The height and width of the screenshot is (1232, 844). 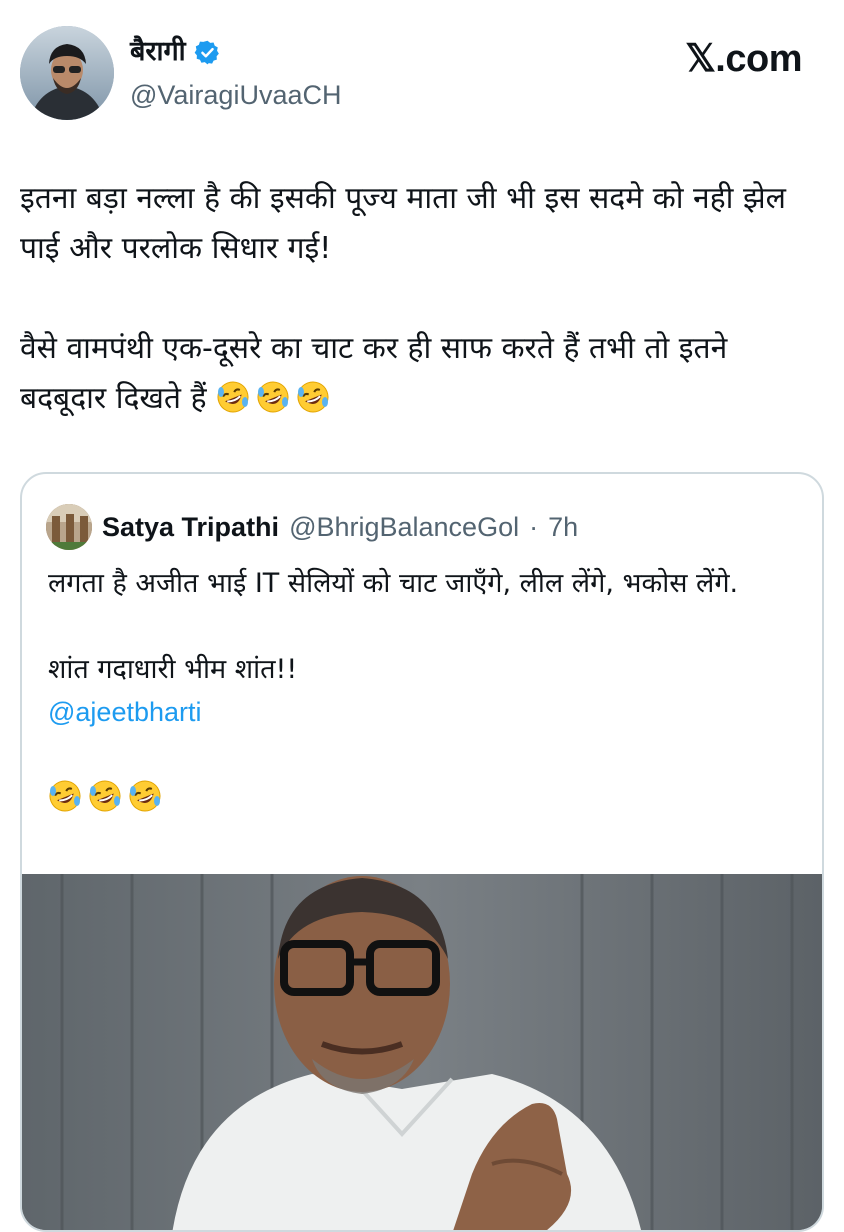 What do you see at coordinates (235, 95) in the screenshot?
I see `author-handle: @VairagiUvaaCH` at bounding box center [235, 95].